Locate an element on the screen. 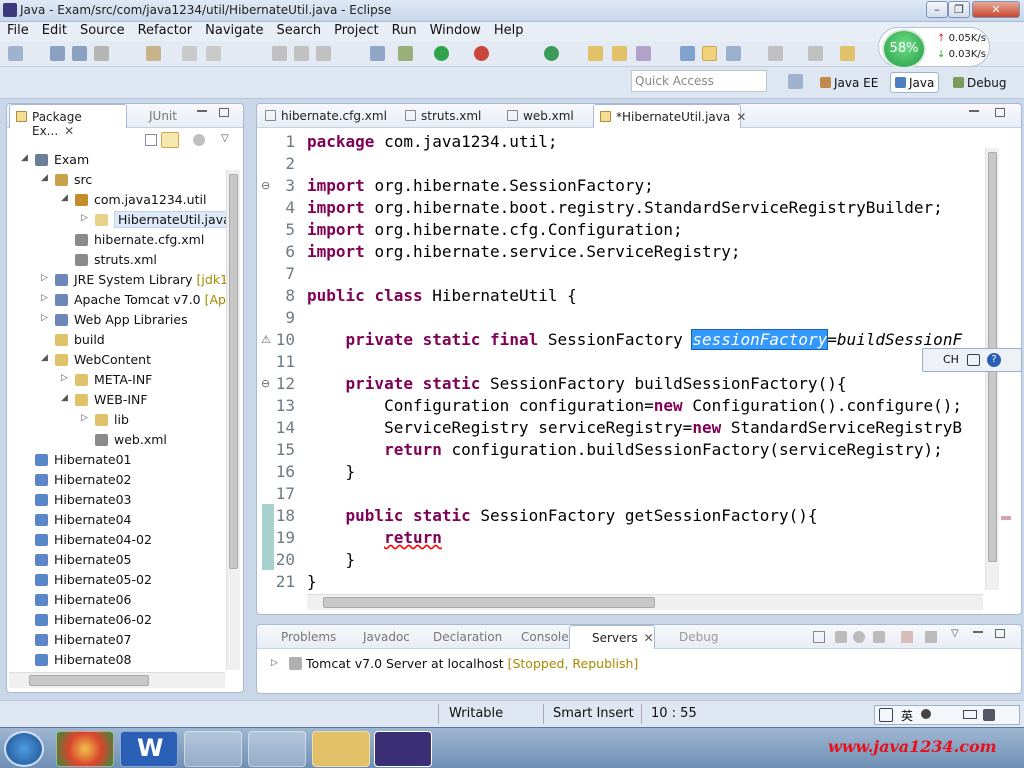 The image size is (1024, 768). tree-item: build is located at coordinates (117, 340).